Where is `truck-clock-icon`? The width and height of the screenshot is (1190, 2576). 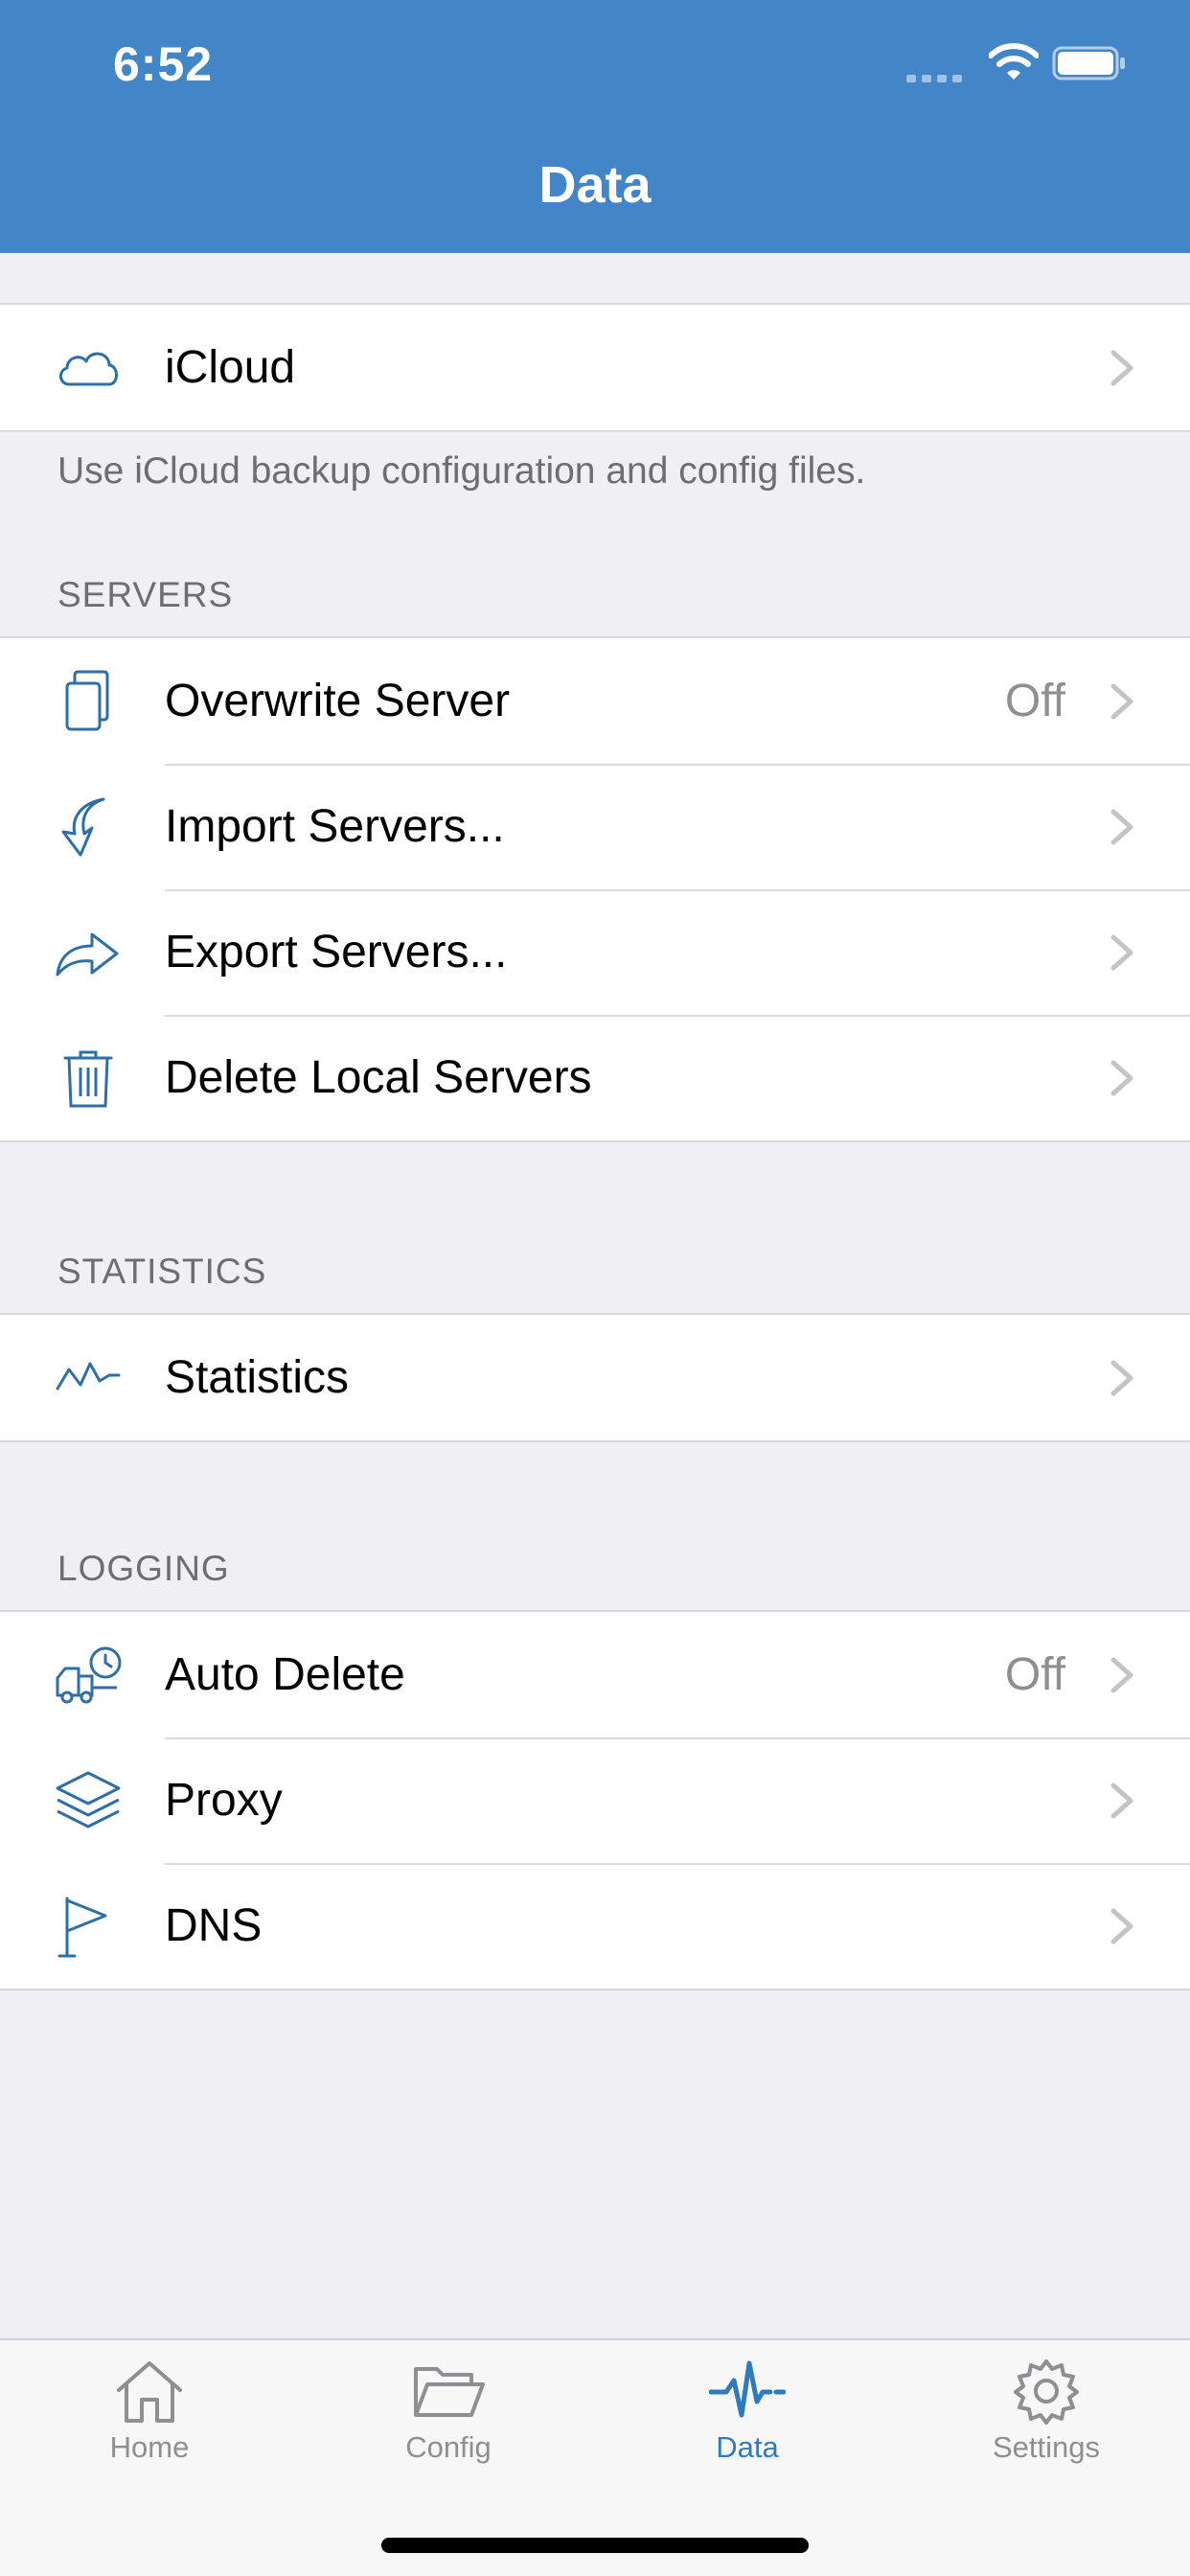
truck-clock-icon is located at coordinates (89, 1675).